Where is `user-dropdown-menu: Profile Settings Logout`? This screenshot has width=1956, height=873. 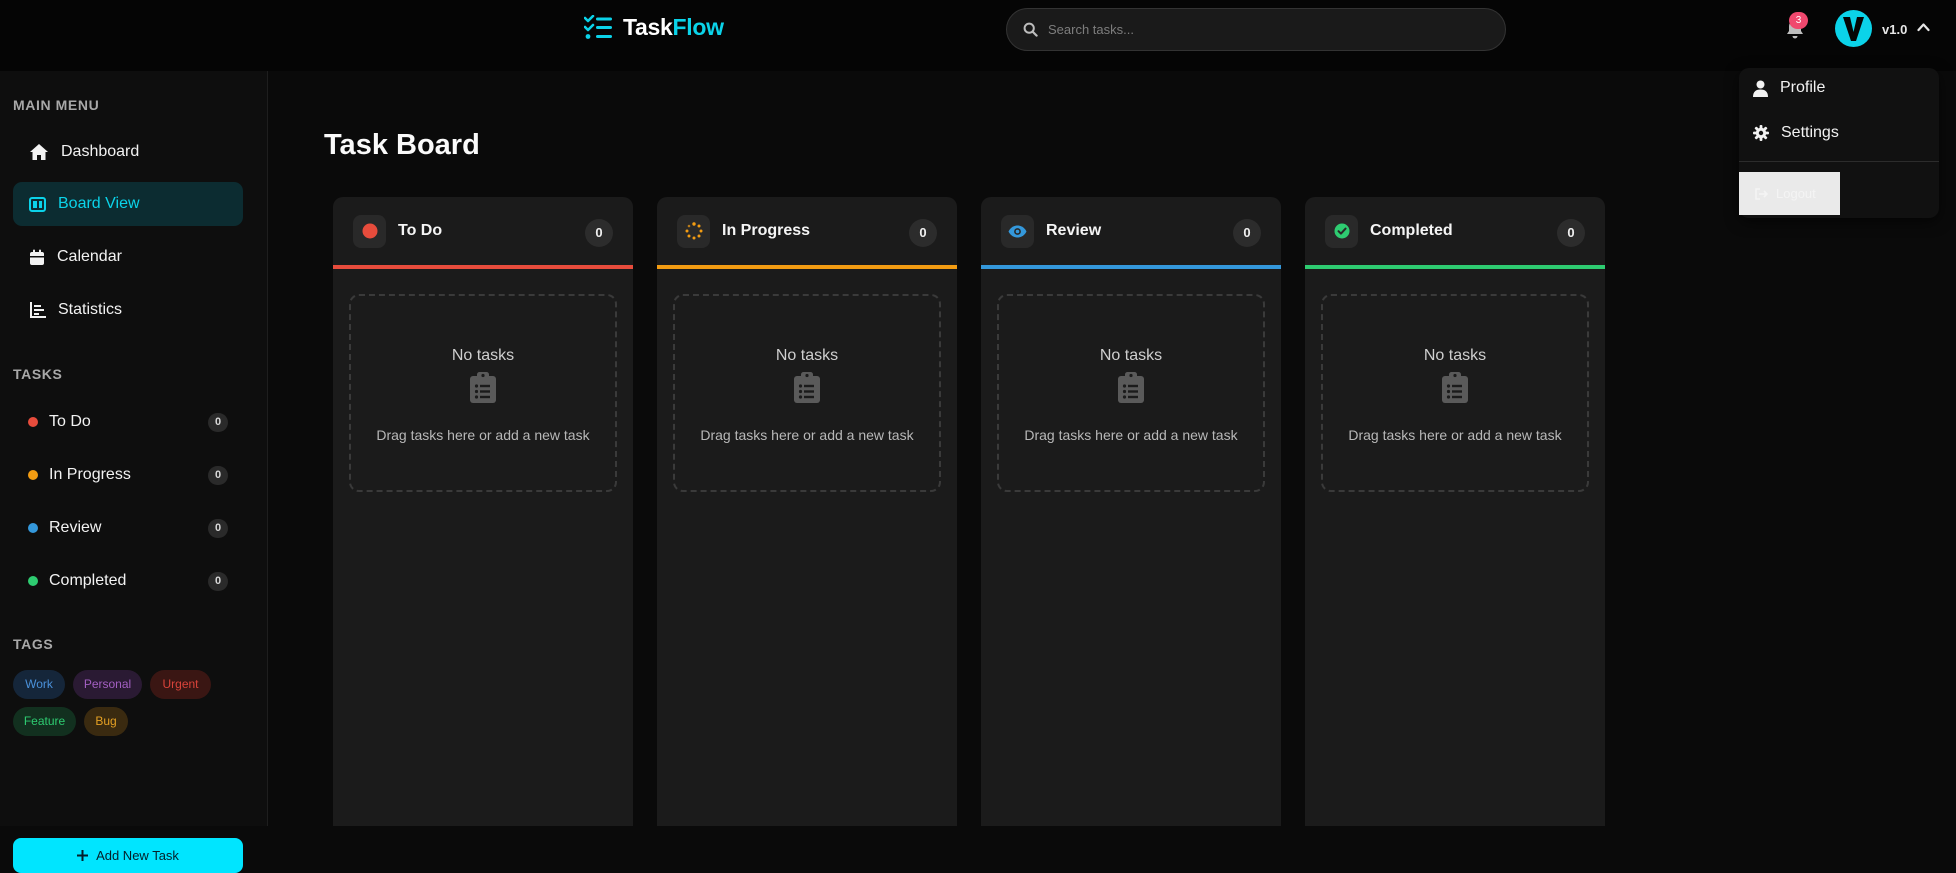 user-dropdown-menu: Profile Settings Logout is located at coordinates (1839, 143).